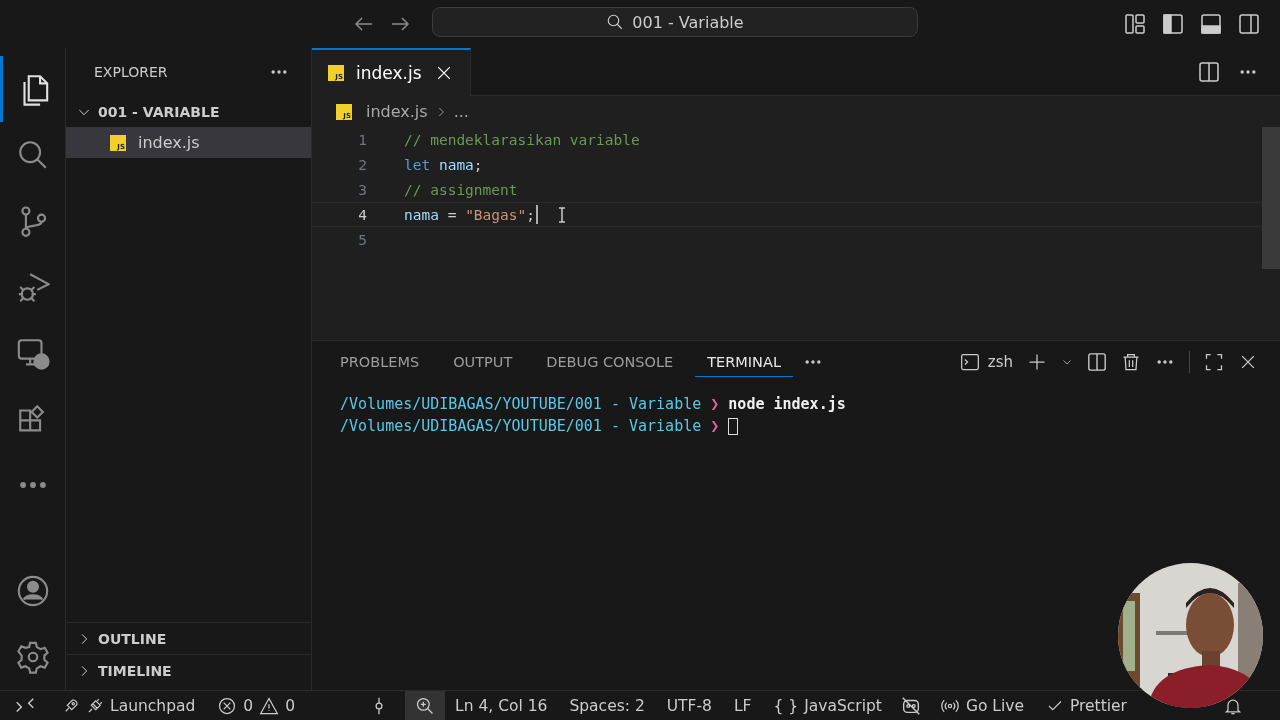  What do you see at coordinates (981, 705) in the screenshot?
I see `go-live-button: Go Live` at bounding box center [981, 705].